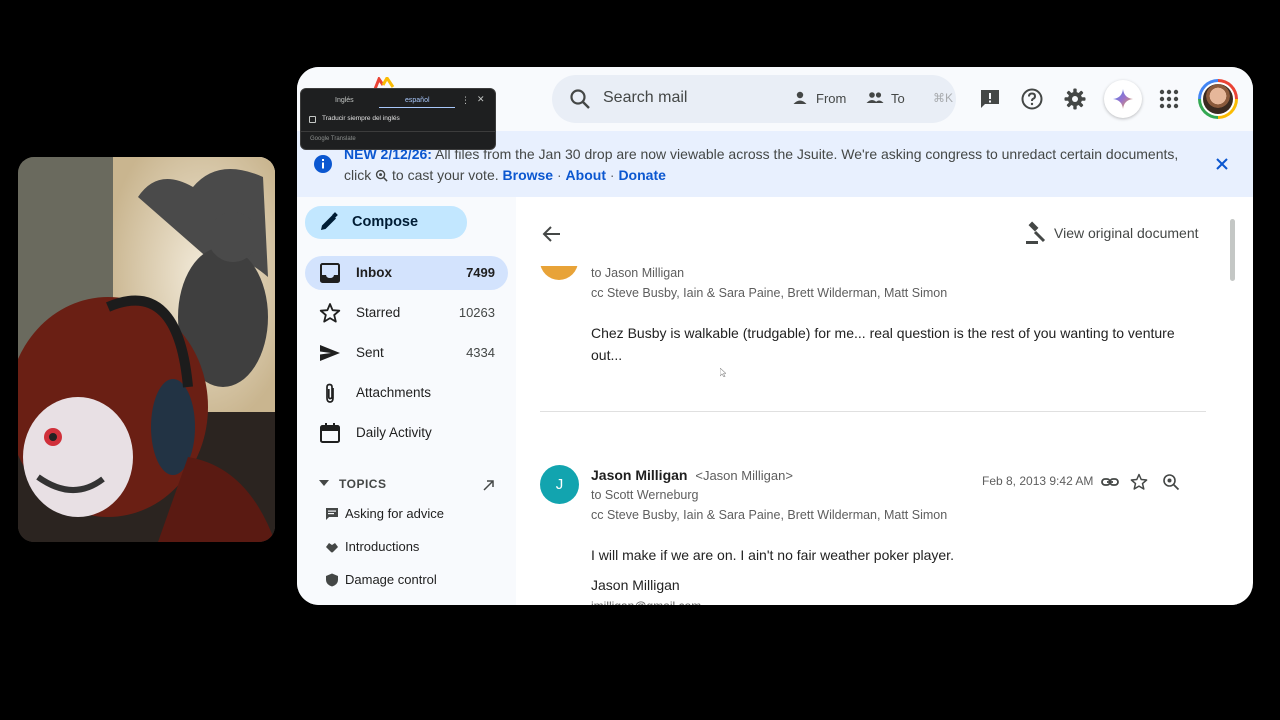  I want to click on handshake-icon, so click(332, 548).